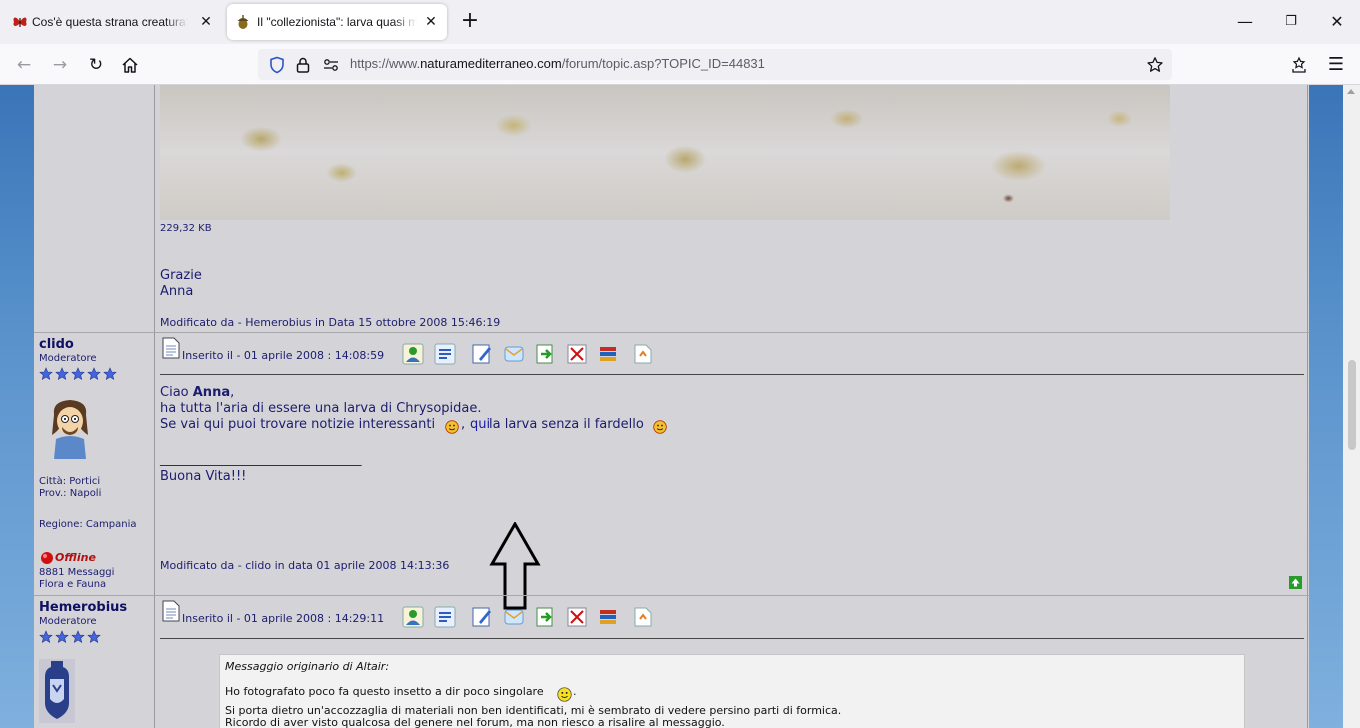  I want to click on author-city: Città: Portici, so click(70, 481).